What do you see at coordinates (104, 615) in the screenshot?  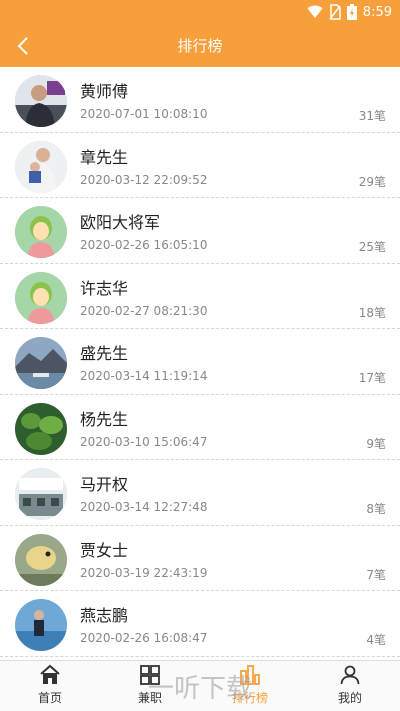 I see `user-name: 燕志鹏` at bounding box center [104, 615].